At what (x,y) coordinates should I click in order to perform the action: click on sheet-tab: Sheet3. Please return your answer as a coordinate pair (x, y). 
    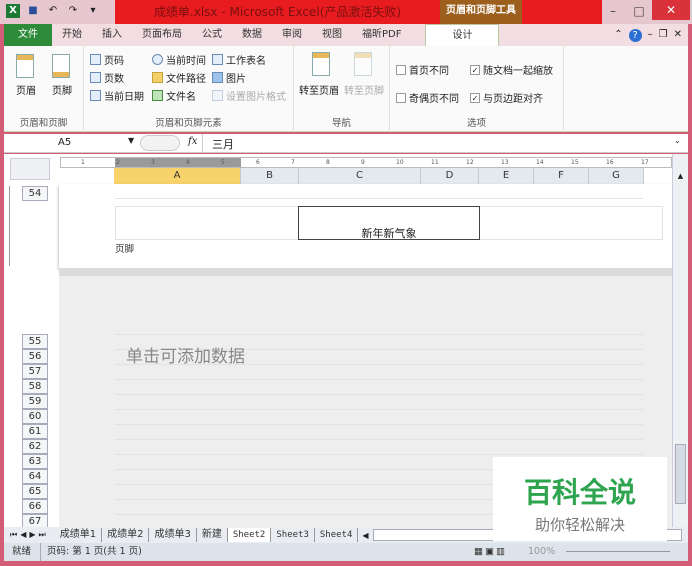
    Looking at the image, I should click on (293, 535).